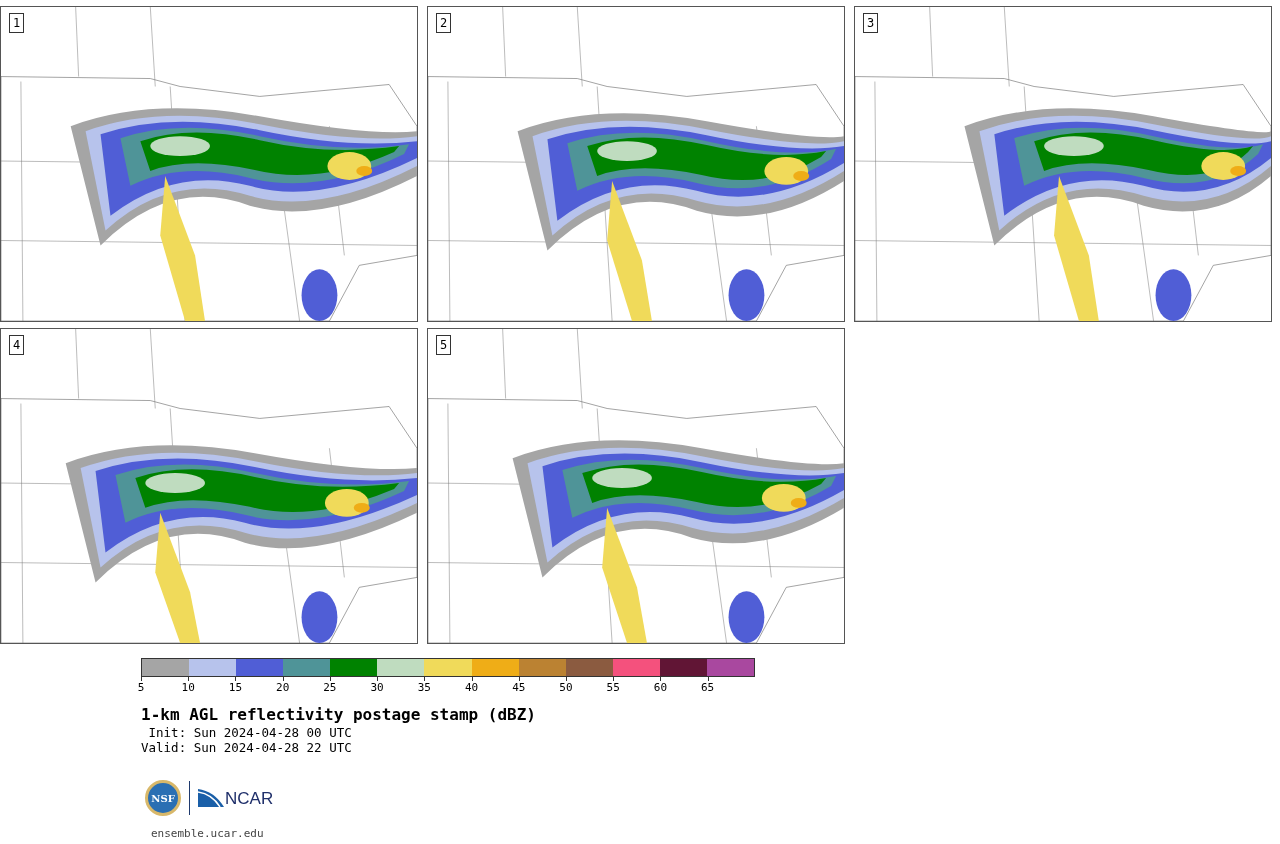  What do you see at coordinates (283, 688) in the screenshot?
I see `tick-label: 20` at bounding box center [283, 688].